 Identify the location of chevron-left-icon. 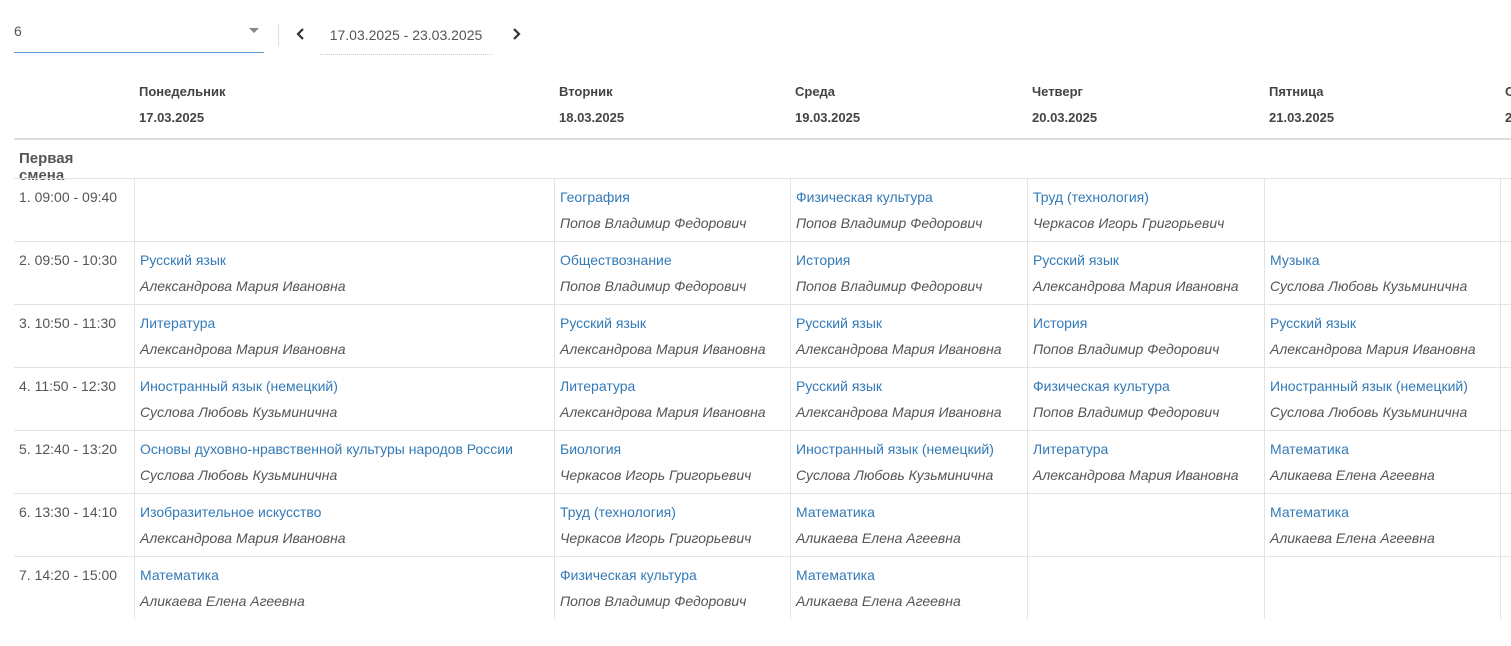
(300, 34).